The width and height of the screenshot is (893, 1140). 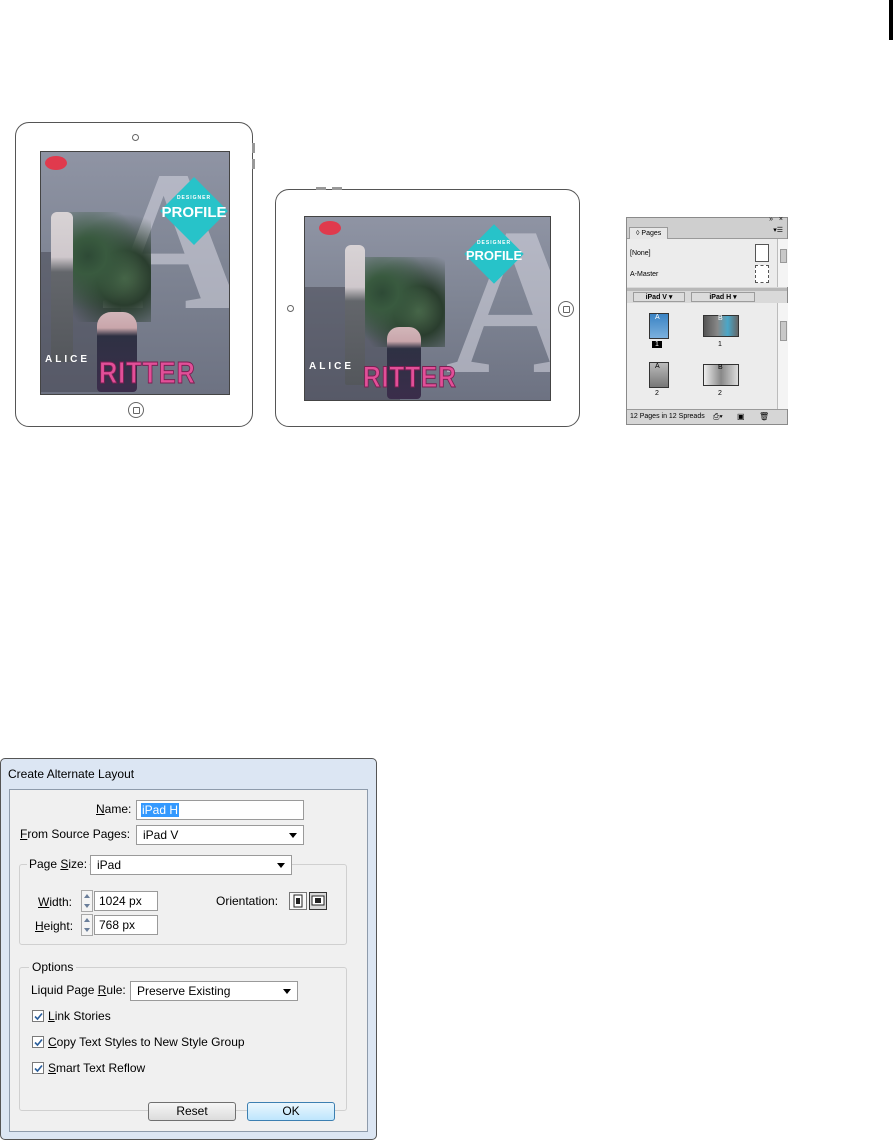 What do you see at coordinates (79, 1016) in the screenshot?
I see `link-stories-label: Link Stories` at bounding box center [79, 1016].